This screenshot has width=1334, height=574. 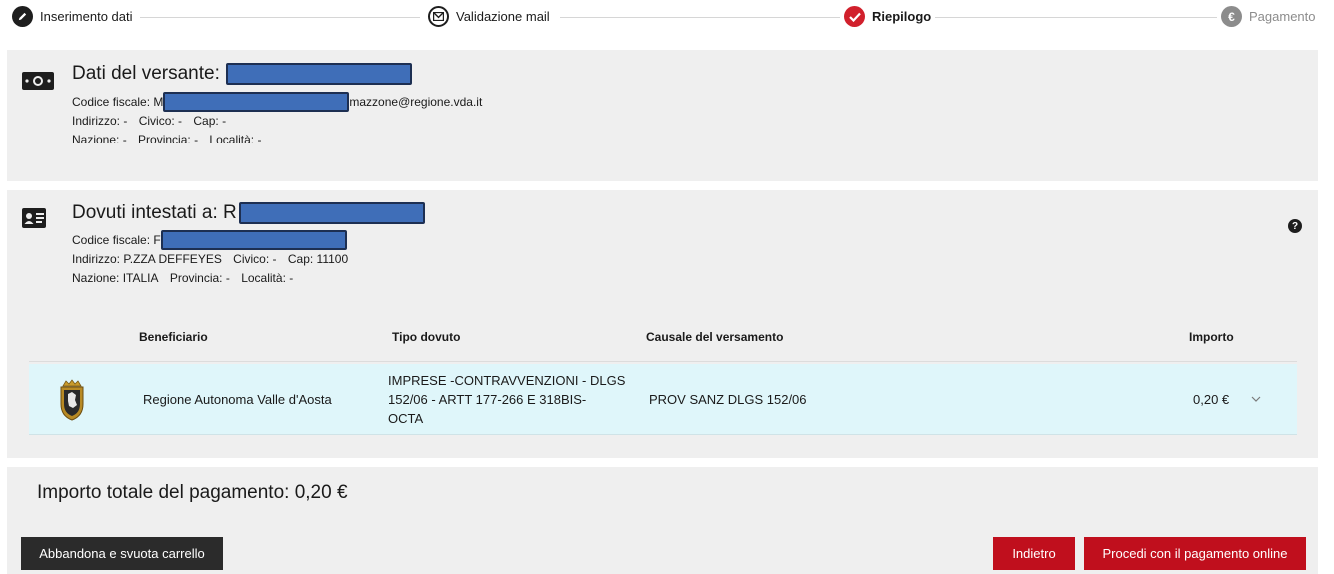 What do you see at coordinates (38, 219) in the screenshot?
I see `id-card-icon` at bounding box center [38, 219].